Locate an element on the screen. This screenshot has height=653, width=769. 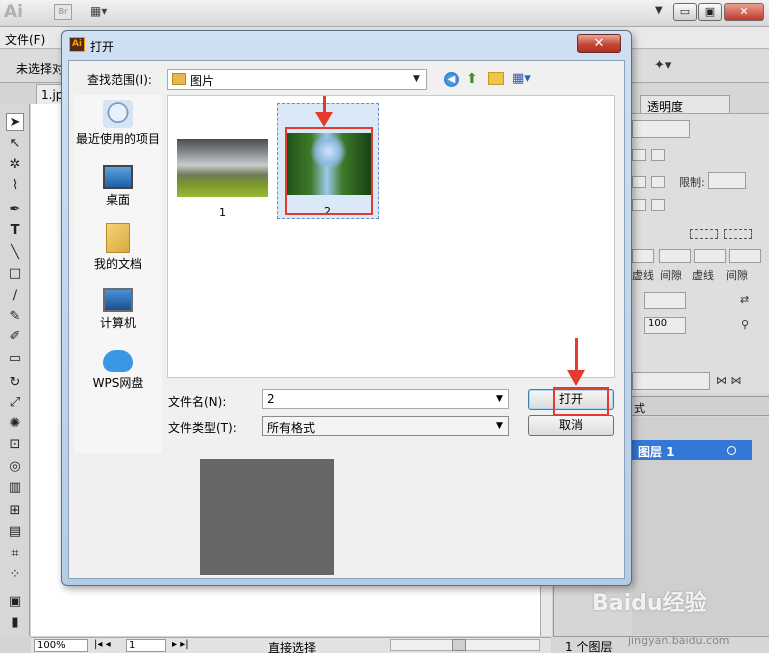
app-close-button: ✕ is located at coordinates (744, 12).